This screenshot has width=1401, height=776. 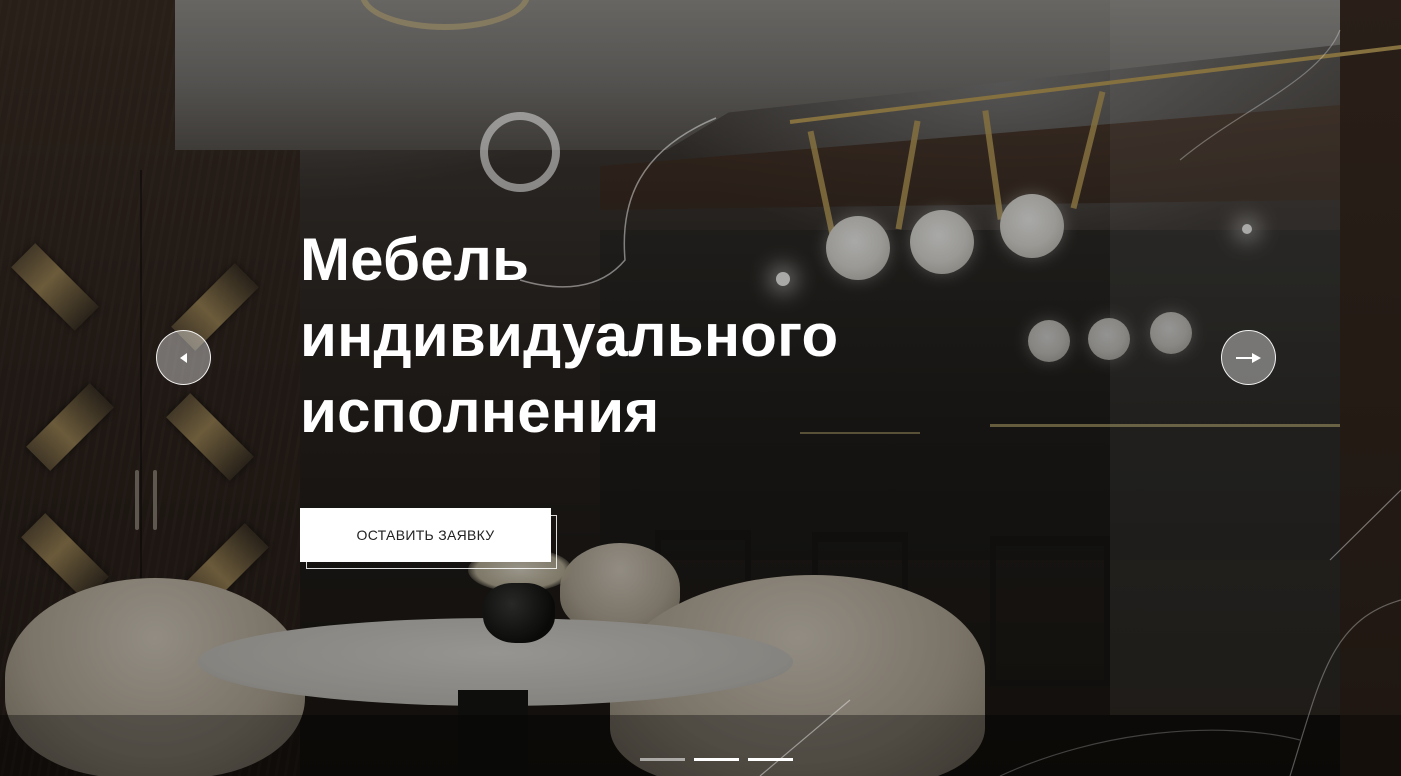 I want to click on leave-request-button: ОСТАВИТЬ ЗАЯВКУ, so click(x=425, y=535).